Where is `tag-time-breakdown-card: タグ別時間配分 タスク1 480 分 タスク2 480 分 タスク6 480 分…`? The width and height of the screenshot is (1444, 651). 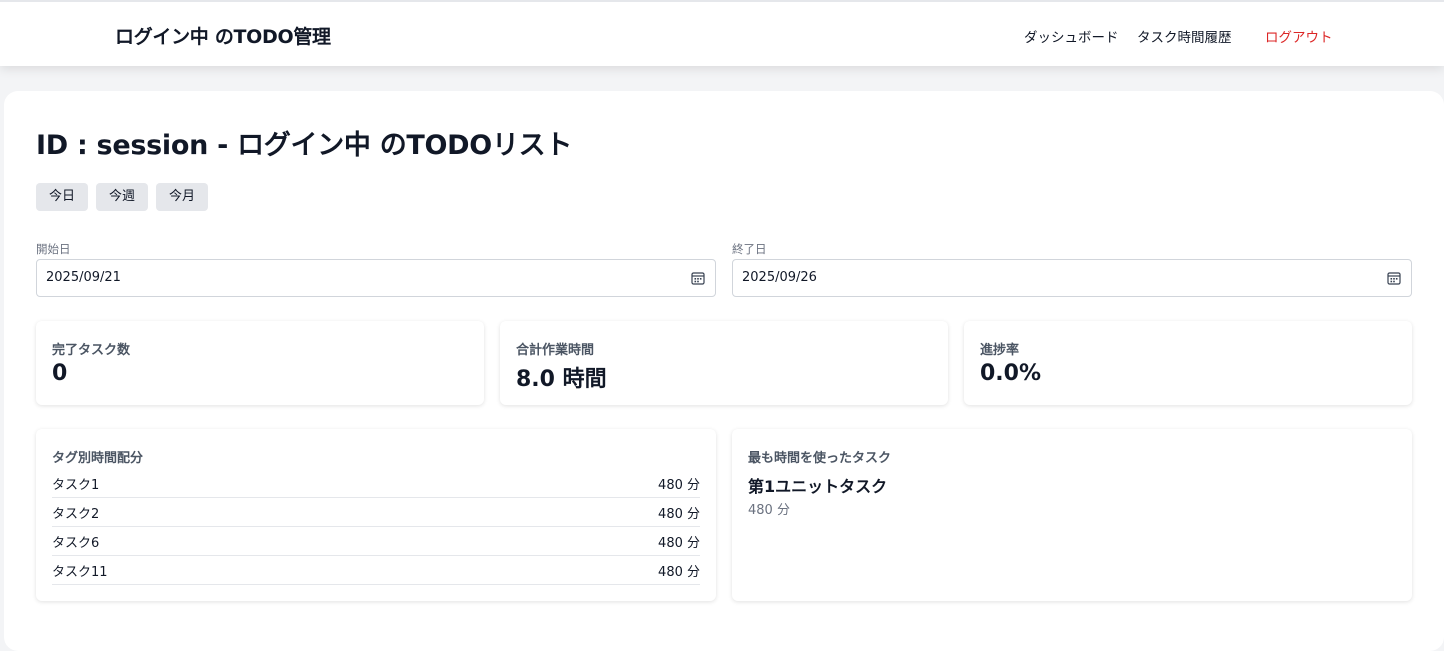 tag-time-breakdown-card: タグ別時間配分 タスク1 480 分 タスク2 480 分 タスク6 480 分… is located at coordinates (376, 515).